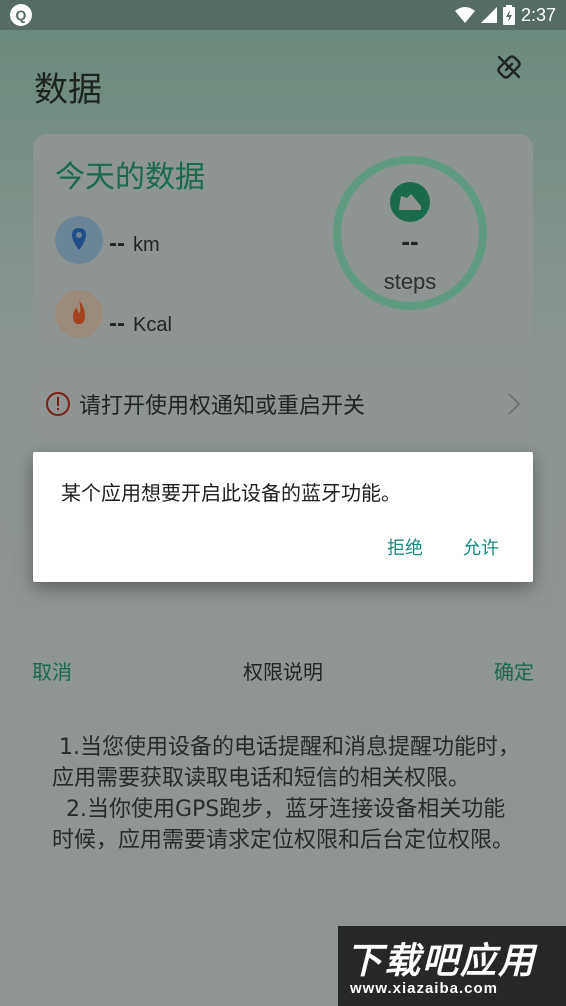 Image resolution: width=566 pixels, height=1006 pixels. What do you see at coordinates (58, 404) in the screenshot?
I see `alert-circle-icon` at bounding box center [58, 404].